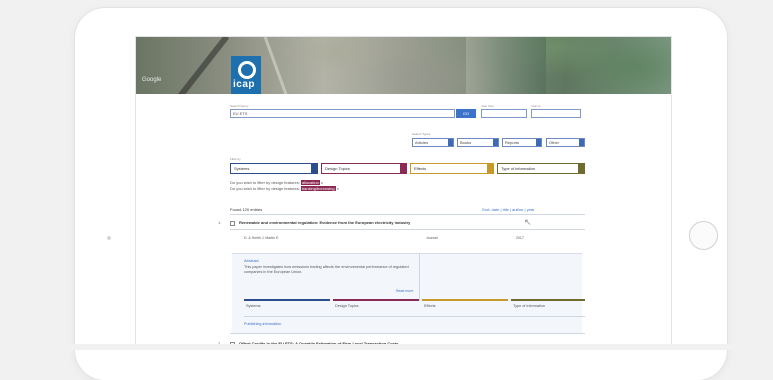  Describe the element at coordinates (504, 113) in the screenshot. I see `year-from-input` at that location.